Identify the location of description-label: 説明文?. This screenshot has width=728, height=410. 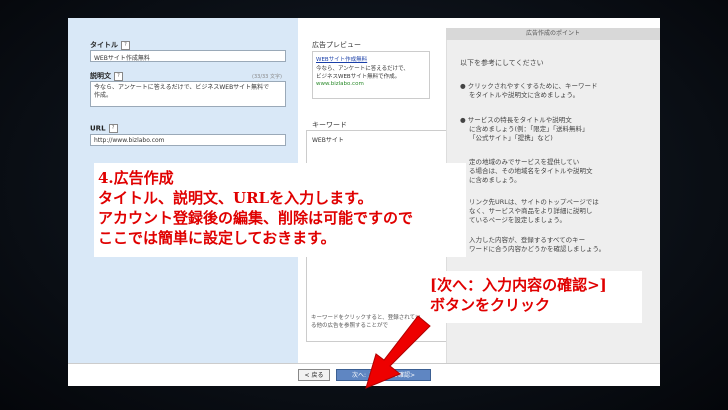
(106, 76).